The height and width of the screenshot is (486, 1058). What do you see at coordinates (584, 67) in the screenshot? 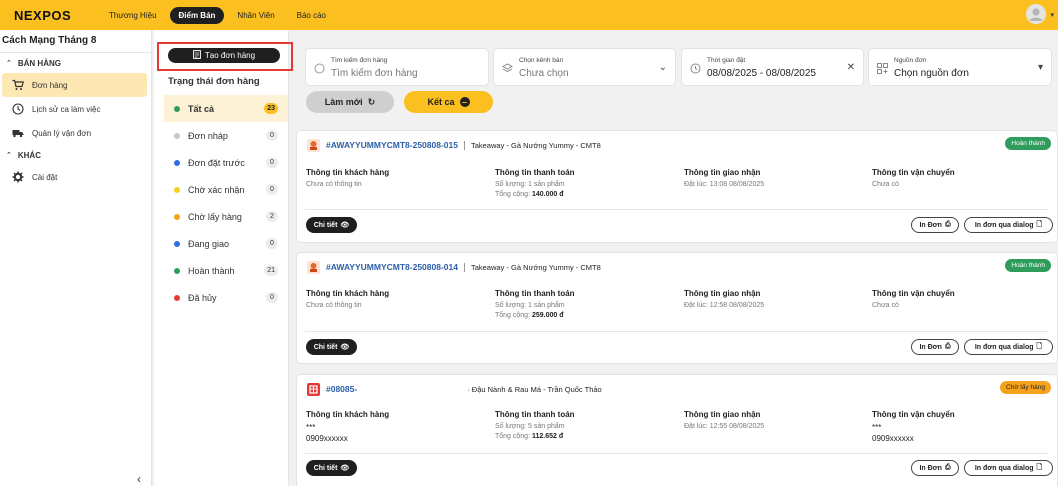
I see `channel-select: Chọn kênh bán Chưa chọn ⌄` at bounding box center [584, 67].